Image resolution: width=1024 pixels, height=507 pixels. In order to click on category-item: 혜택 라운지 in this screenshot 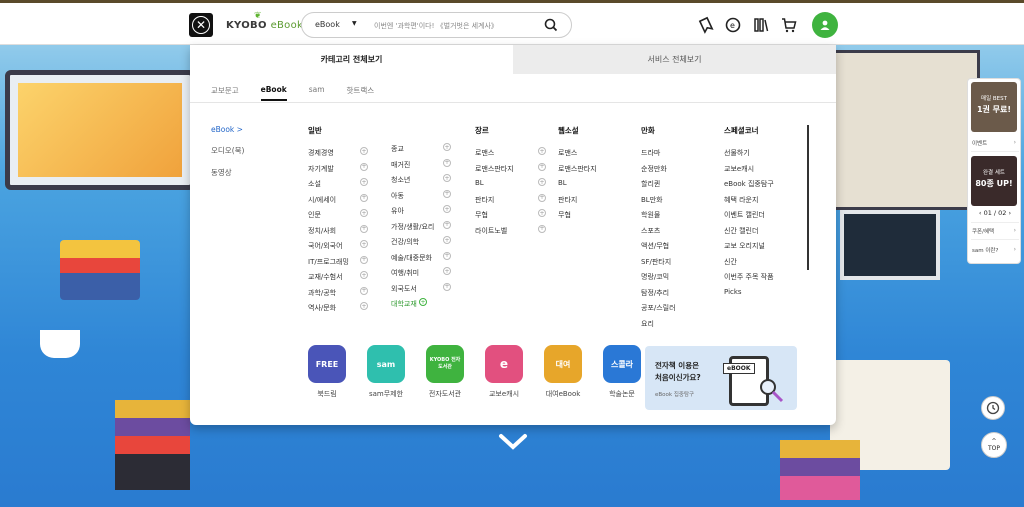, I will do `click(749, 203)`.